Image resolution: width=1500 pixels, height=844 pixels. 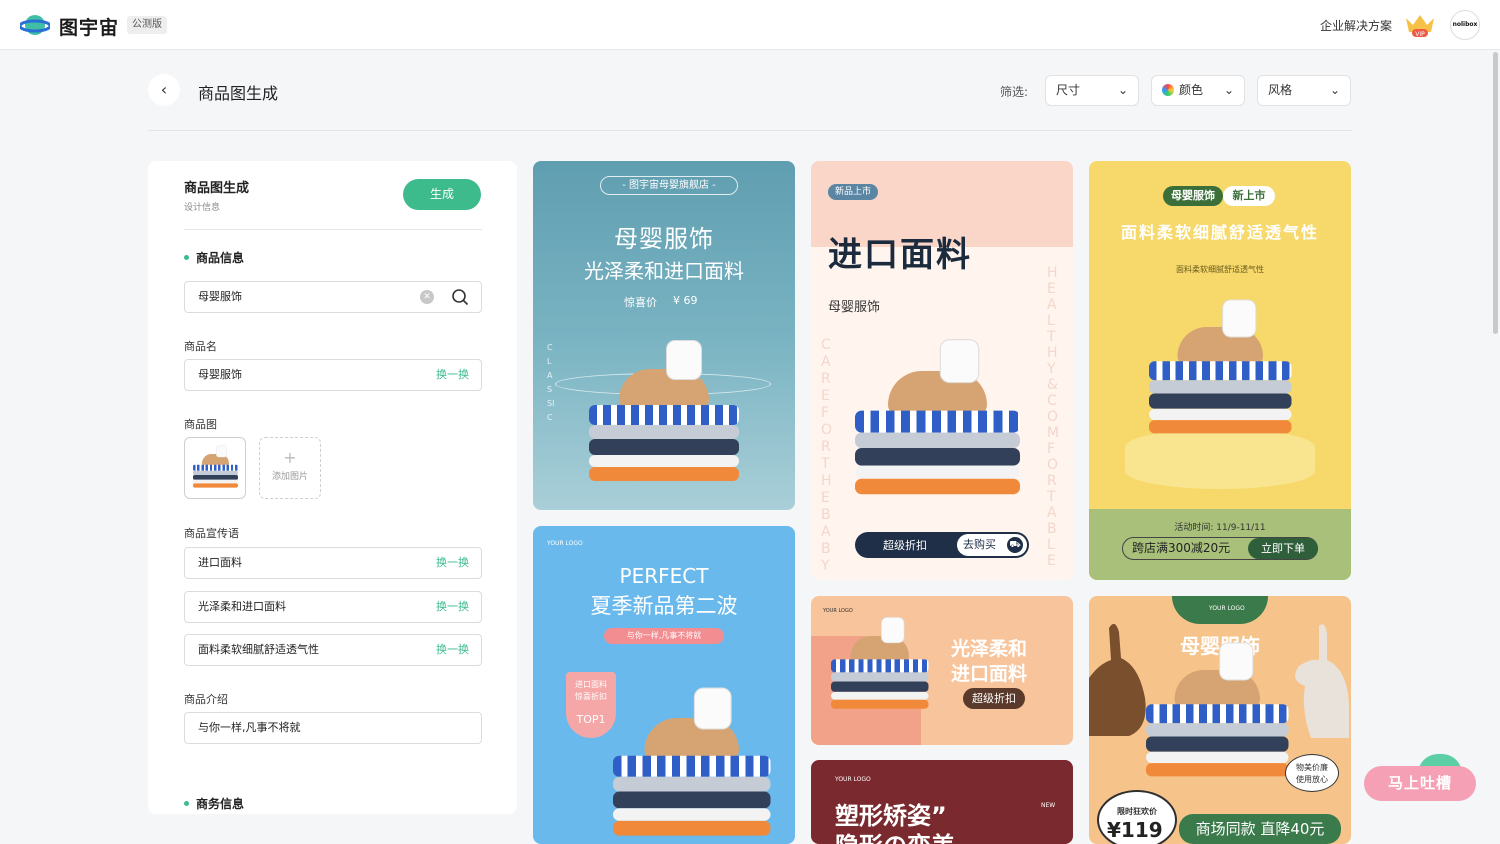 What do you see at coordinates (664, 606) in the screenshot?
I see `card4-title-2: 夏季新品第二波` at bounding box center [664, 606].